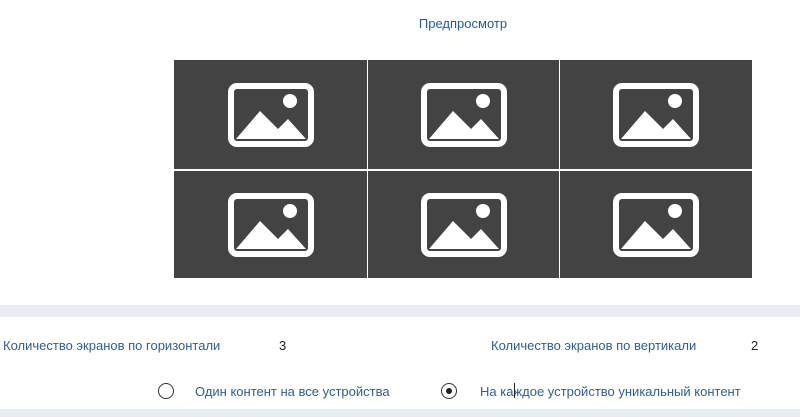  I want to click on vertical-screens-value: 2, so click(754, 345).